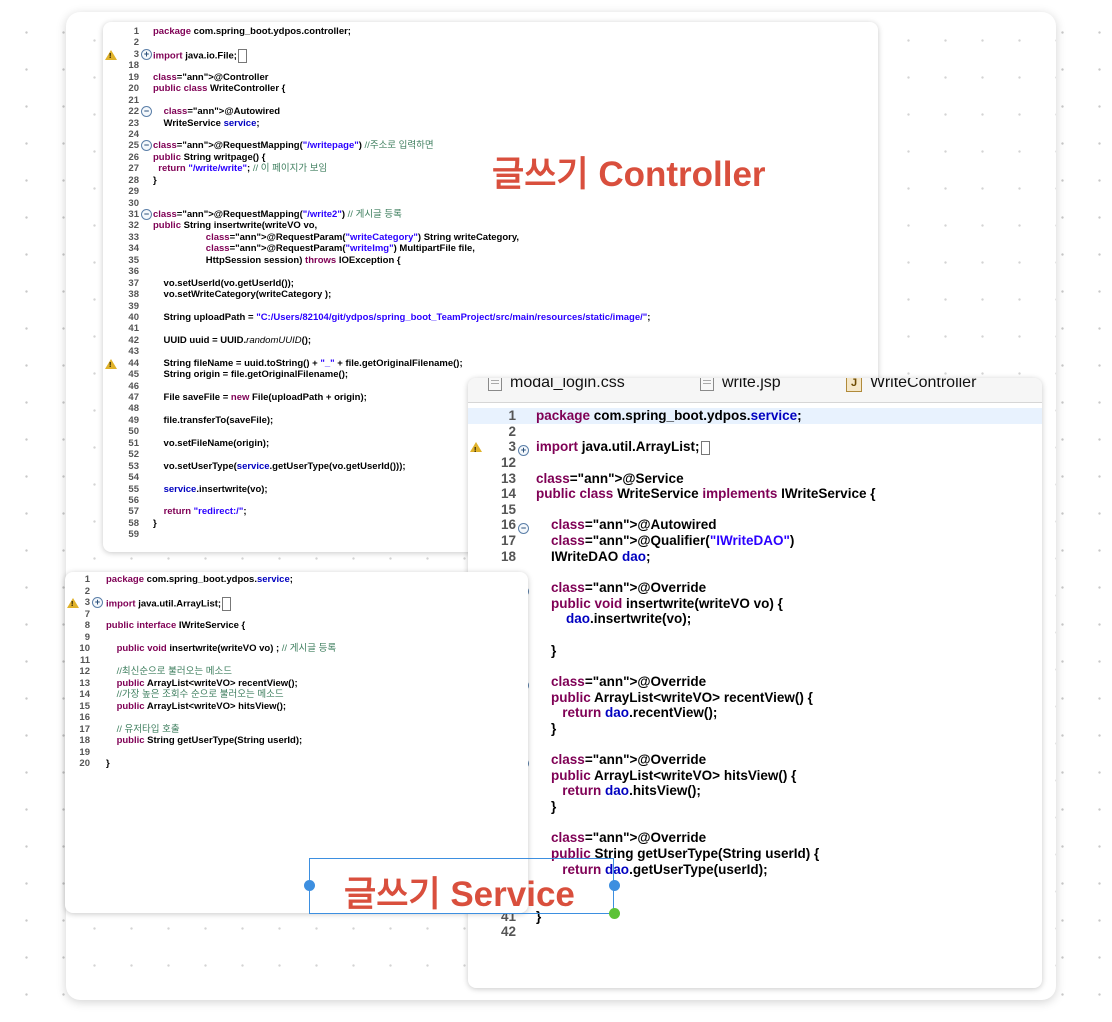 This screenshot has height=1022, width=1112. Describe the element at coordinates (490, 283) in the screenshot. I see `code-line: 37 vo.setUserId(vo.getUserId());` at that location.